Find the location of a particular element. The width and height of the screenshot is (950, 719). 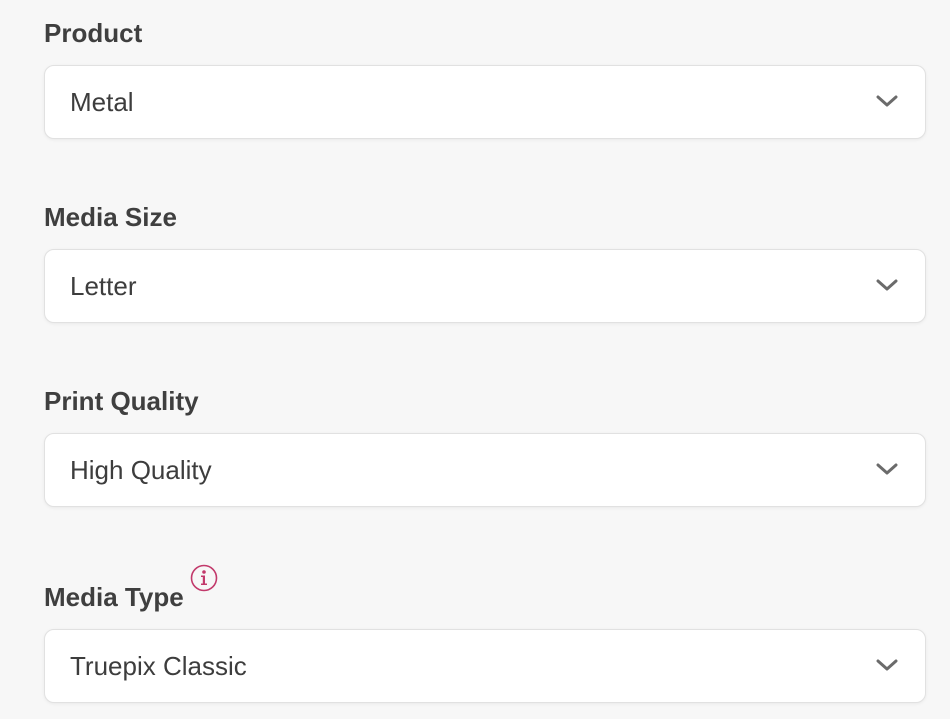

product-select: Metal is located at coordinates (485, 102).